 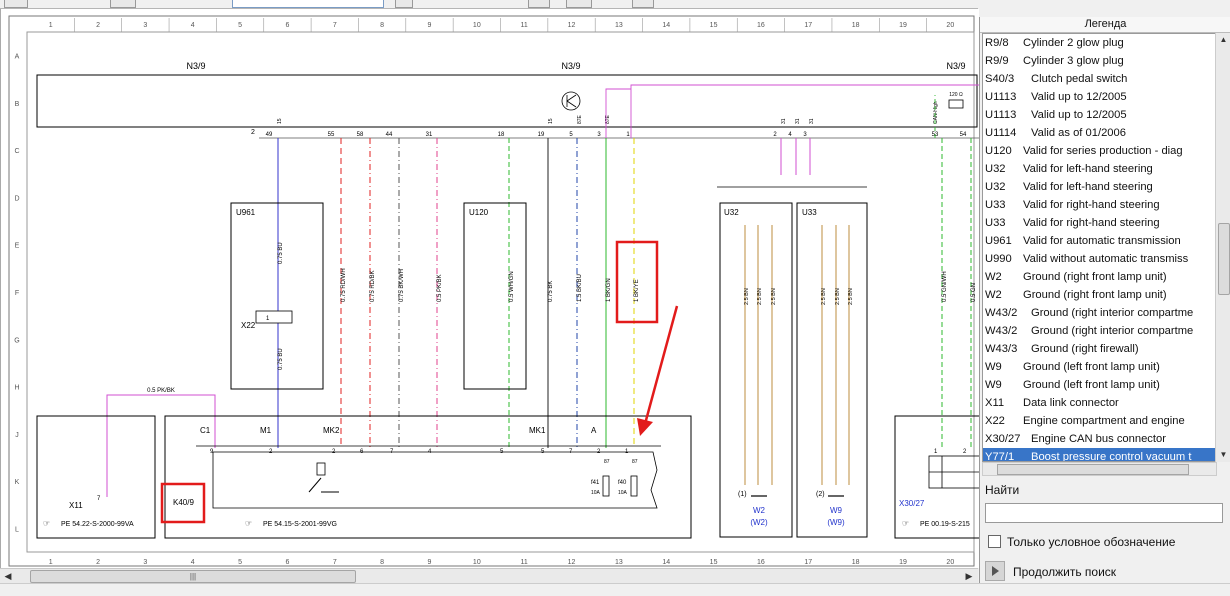 What do you see at coordinates (1099, 133) in the screenshot?
I see `legend-item: U1114 Valid as of 01/2006` at bounding box center [1099, 133].